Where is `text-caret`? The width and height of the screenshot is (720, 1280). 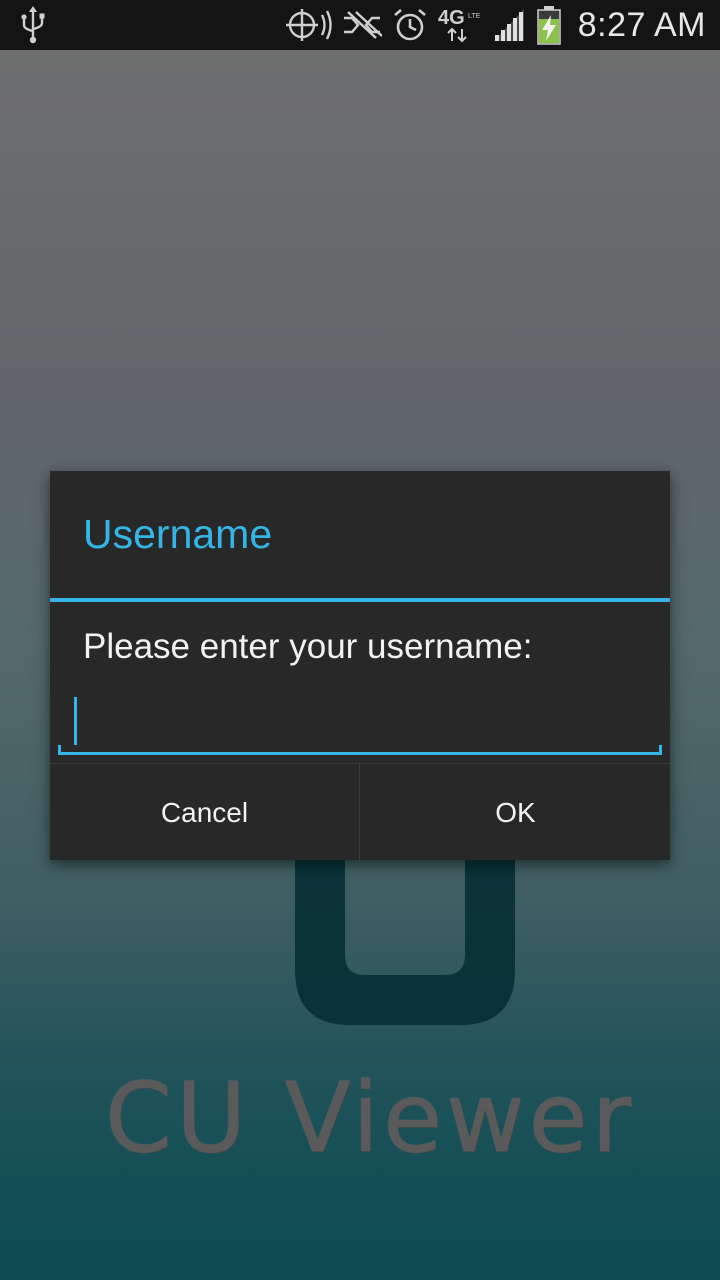 text-caret is located at coordinates (75, 721).